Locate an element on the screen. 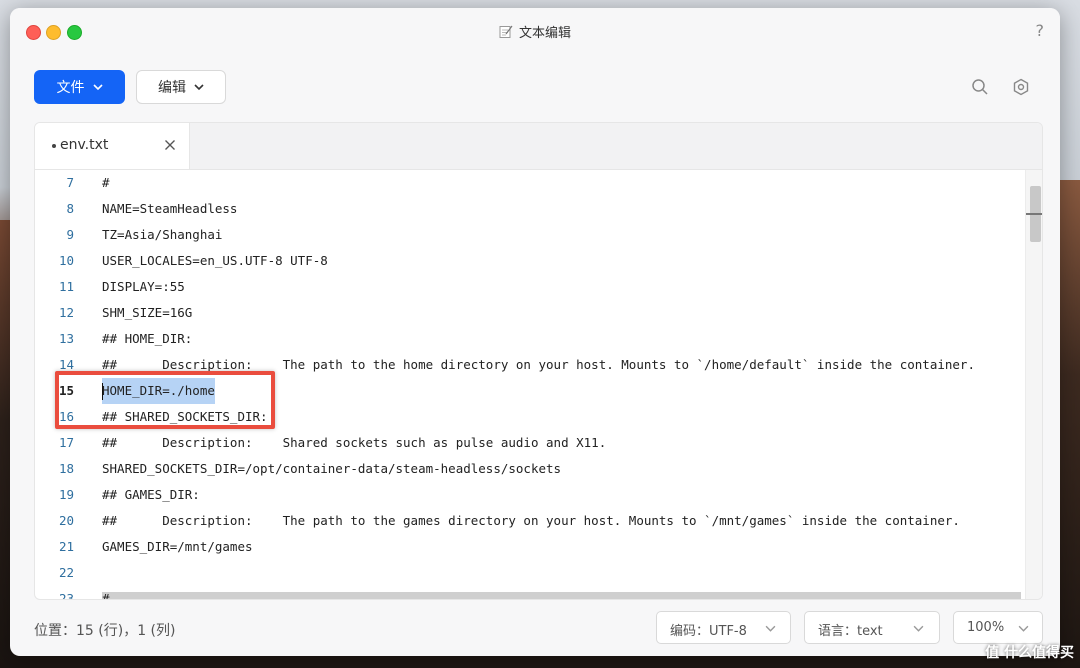  line-number: 10 is located at coordinates (66, 260).